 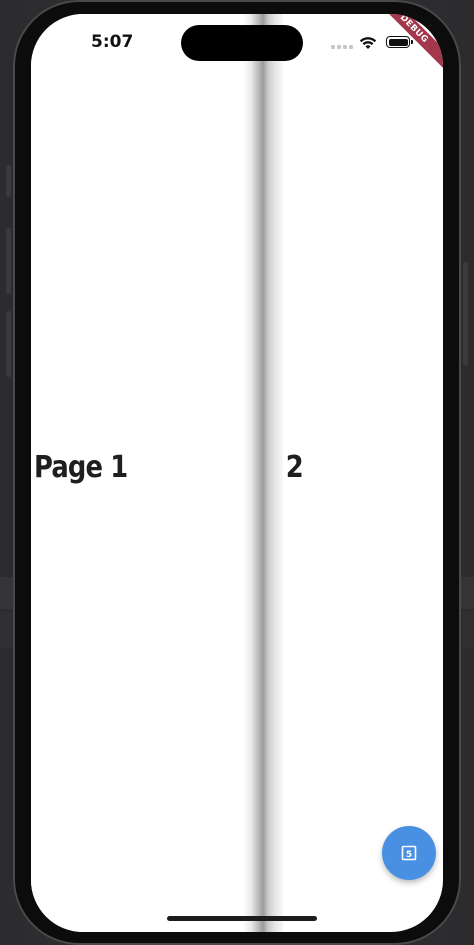 I want to click on battery-icon, so click(x=399, y=42).